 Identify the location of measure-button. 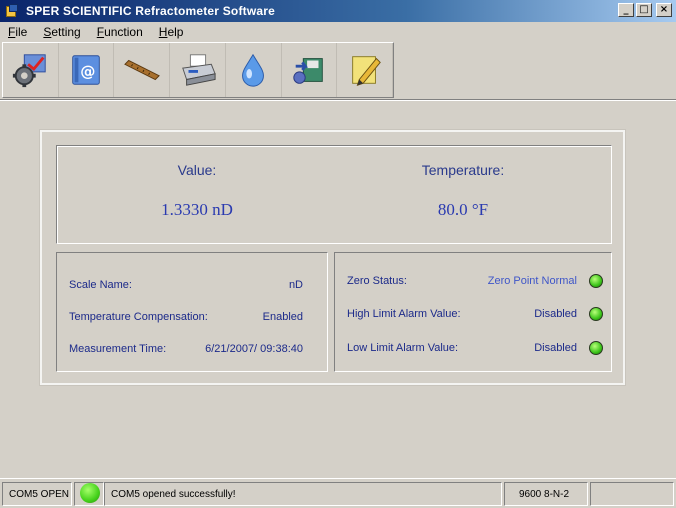
(254, 70).